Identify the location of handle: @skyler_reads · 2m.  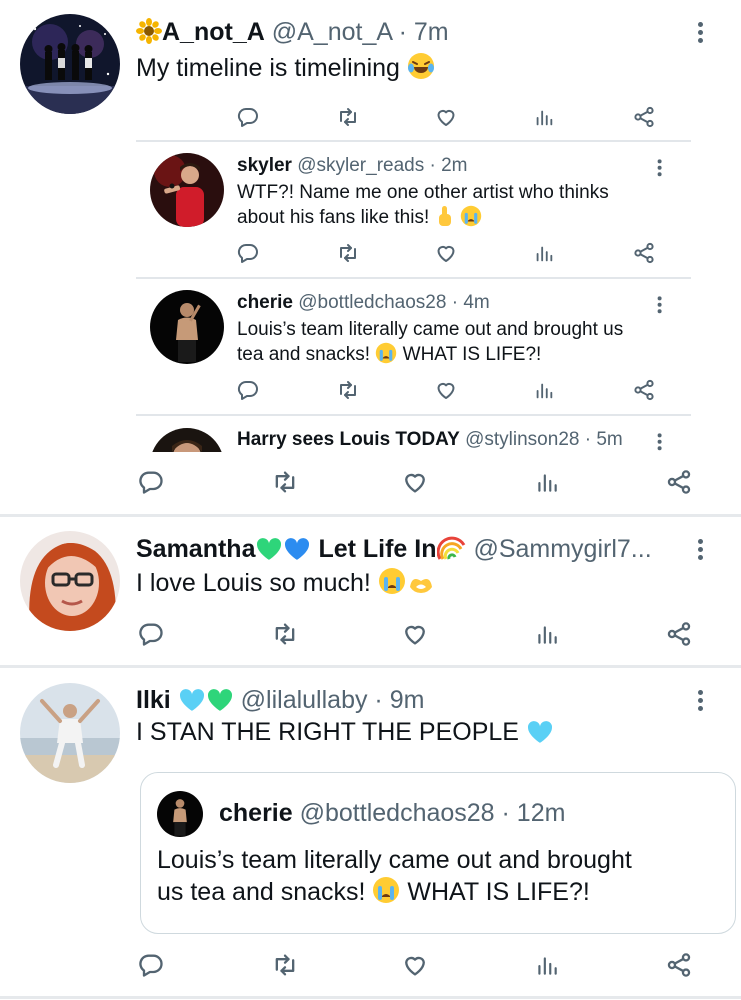
(382, 165).